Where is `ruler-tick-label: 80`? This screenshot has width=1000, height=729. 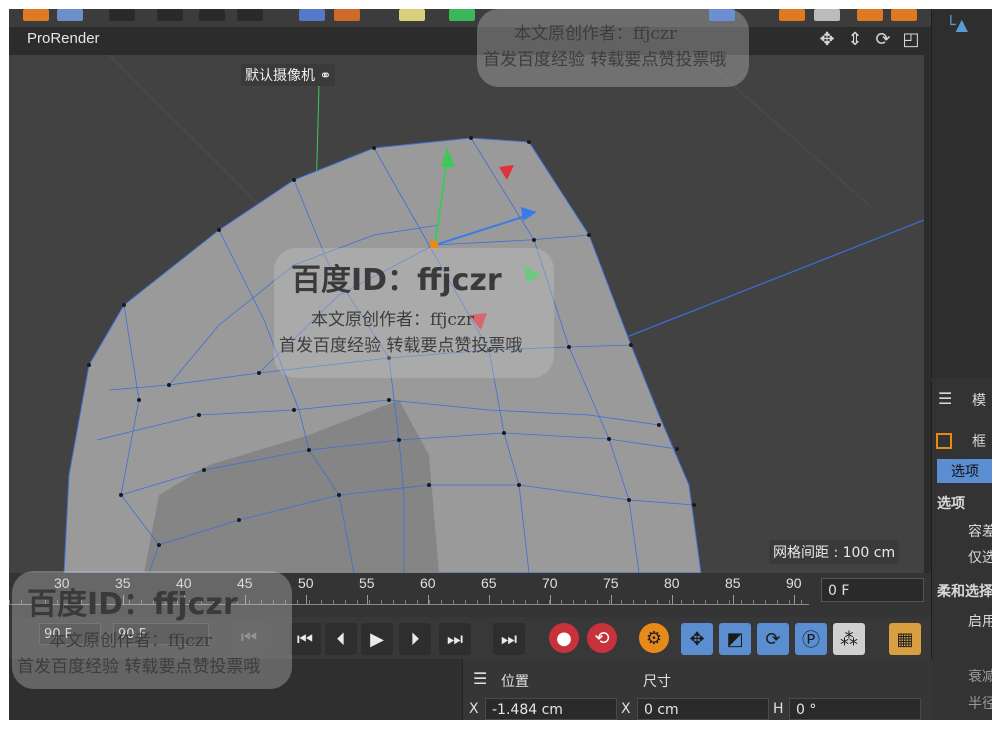 ruler-tick-label: 80 is located at coordinates (672, 583).